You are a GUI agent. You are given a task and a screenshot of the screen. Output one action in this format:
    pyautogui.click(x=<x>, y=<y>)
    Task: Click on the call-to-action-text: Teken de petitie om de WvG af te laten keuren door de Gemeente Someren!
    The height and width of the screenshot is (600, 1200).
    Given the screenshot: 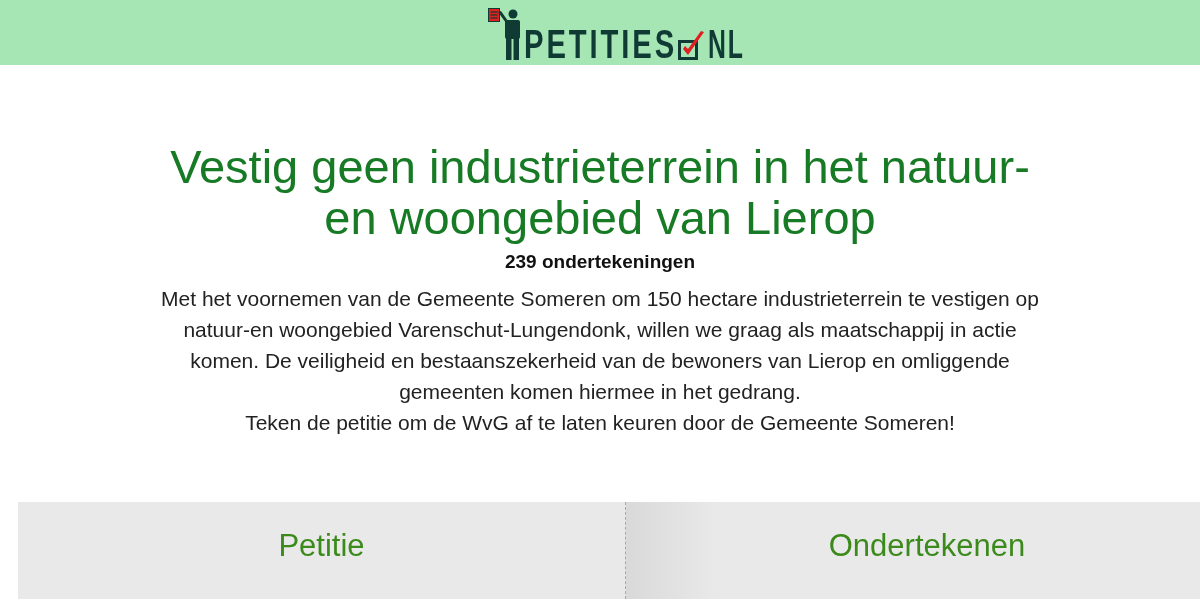 What is the action you would take?
    pyautogui.click(x=600, y=423)
    